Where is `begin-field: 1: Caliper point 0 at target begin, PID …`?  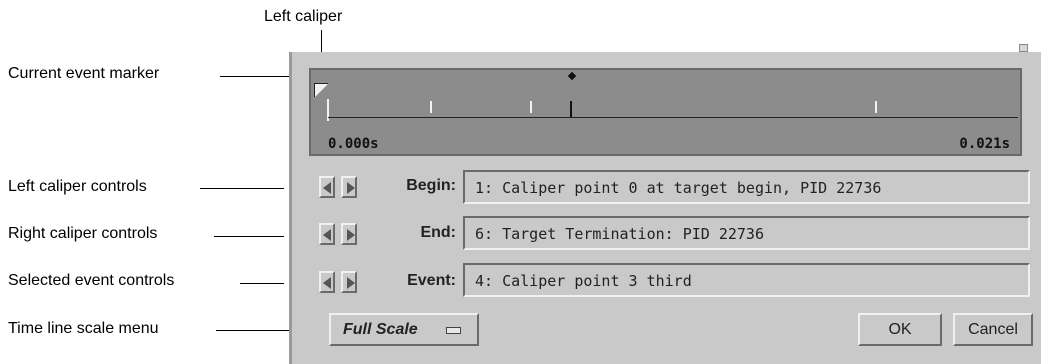
begin-field: 1: Caliper point 0 at target begin, PID … is located at coordinates (746, 187).